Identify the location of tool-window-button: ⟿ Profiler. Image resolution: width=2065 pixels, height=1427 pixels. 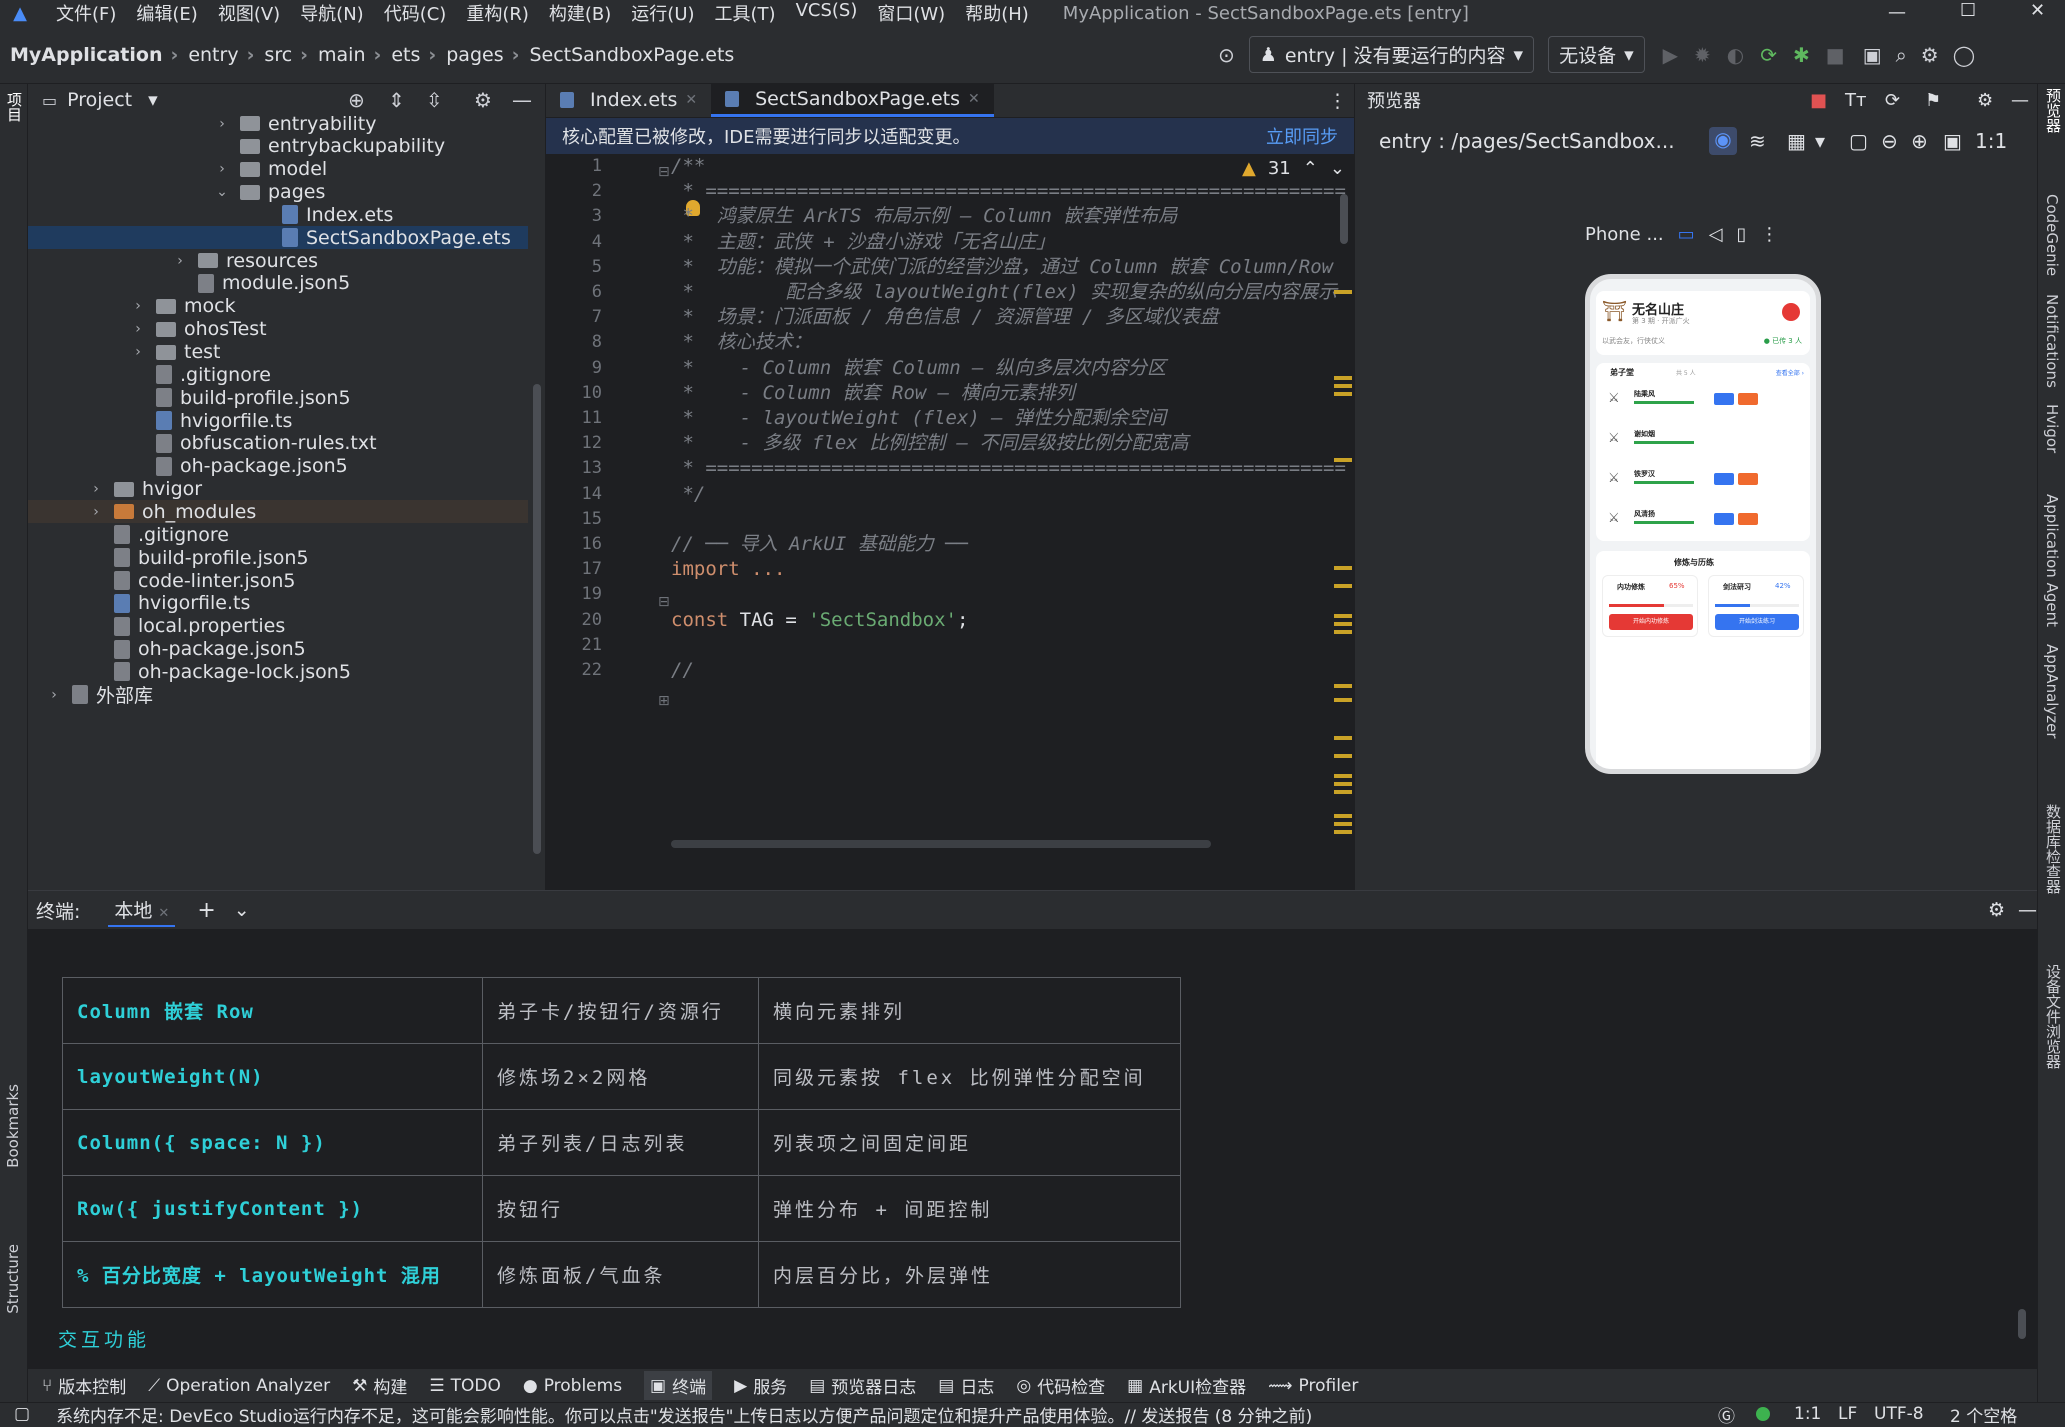
(1313, 1386).